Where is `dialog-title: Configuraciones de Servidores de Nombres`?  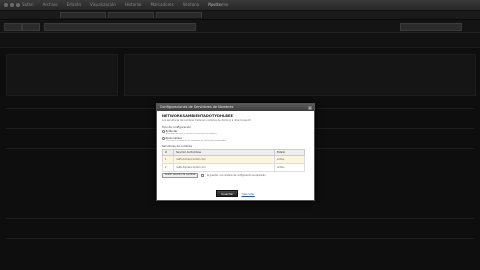 dialog-title: Configuraciones de Servidores de Nombres is located at coordinates (197, 107).